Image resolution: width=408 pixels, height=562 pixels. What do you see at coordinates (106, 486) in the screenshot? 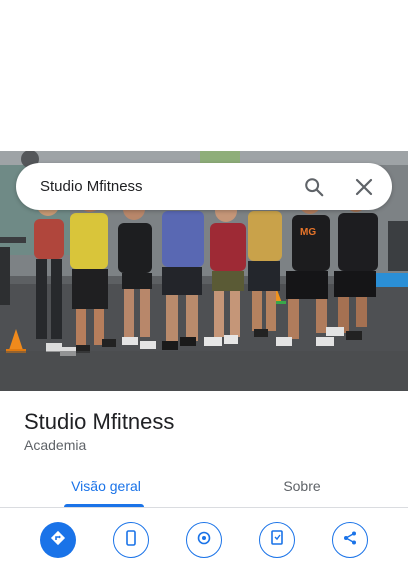
I see `tab-overview: Visão geral` at bounding box center [106, 486].